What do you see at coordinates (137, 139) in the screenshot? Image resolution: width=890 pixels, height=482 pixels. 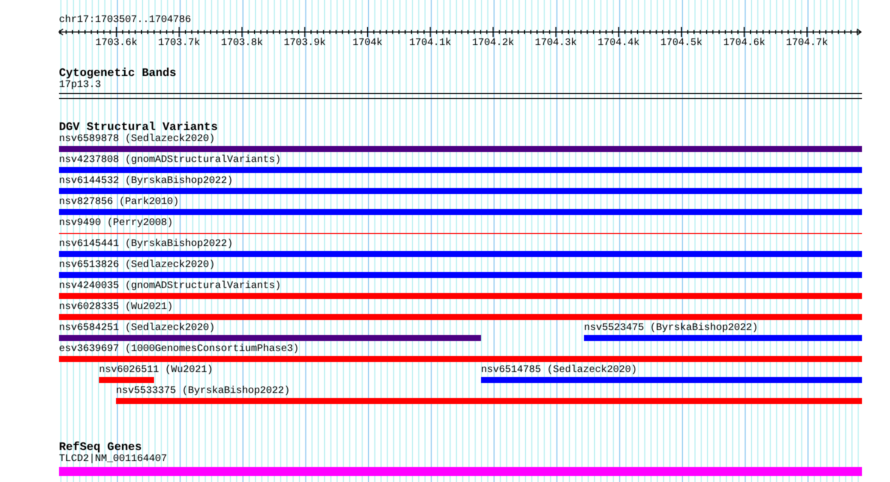 I see `variant-label: nsv6589878 (Sedlazeck2020)` at bounding box center [137, 139].